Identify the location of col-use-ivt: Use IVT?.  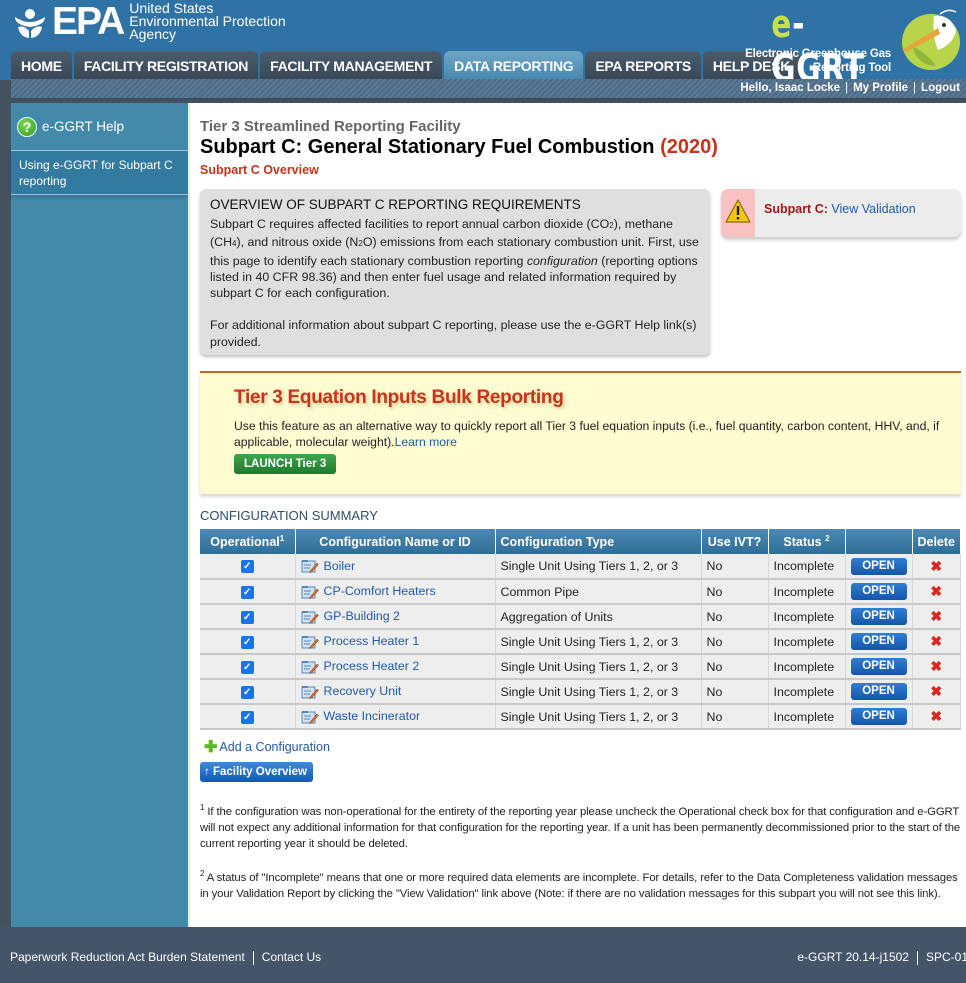
(735, 541).